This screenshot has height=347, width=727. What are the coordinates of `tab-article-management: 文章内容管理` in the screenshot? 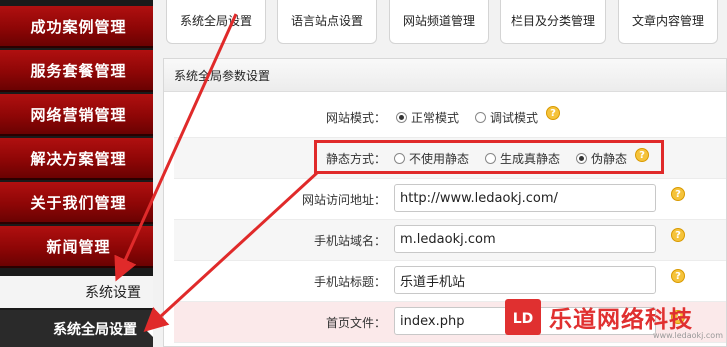 It's located at (668, 22).